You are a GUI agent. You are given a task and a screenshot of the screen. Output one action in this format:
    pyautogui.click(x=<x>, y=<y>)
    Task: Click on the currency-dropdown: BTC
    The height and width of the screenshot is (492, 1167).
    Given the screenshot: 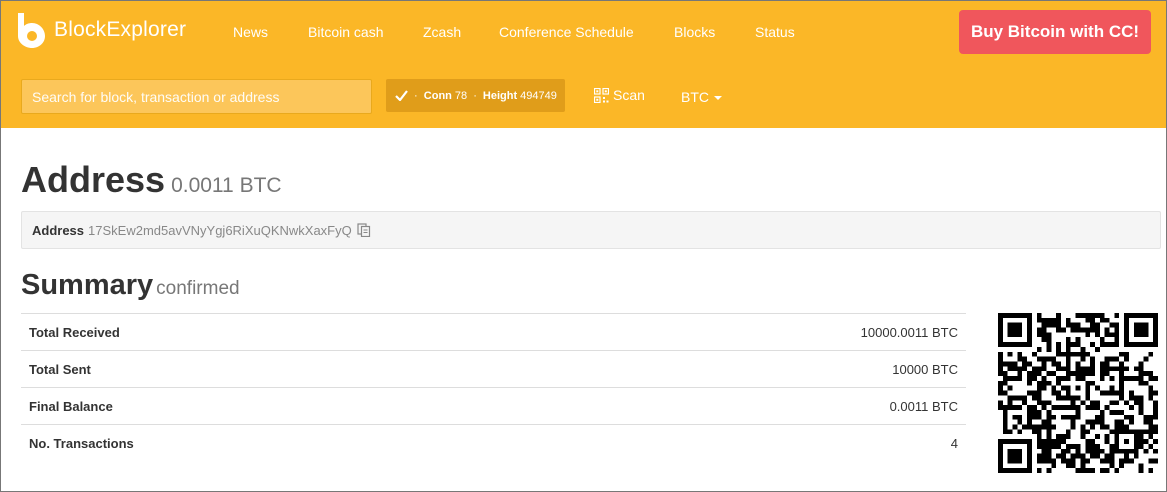 What is the action you would take?
    pyautogui.click(x=701, y=97)
    